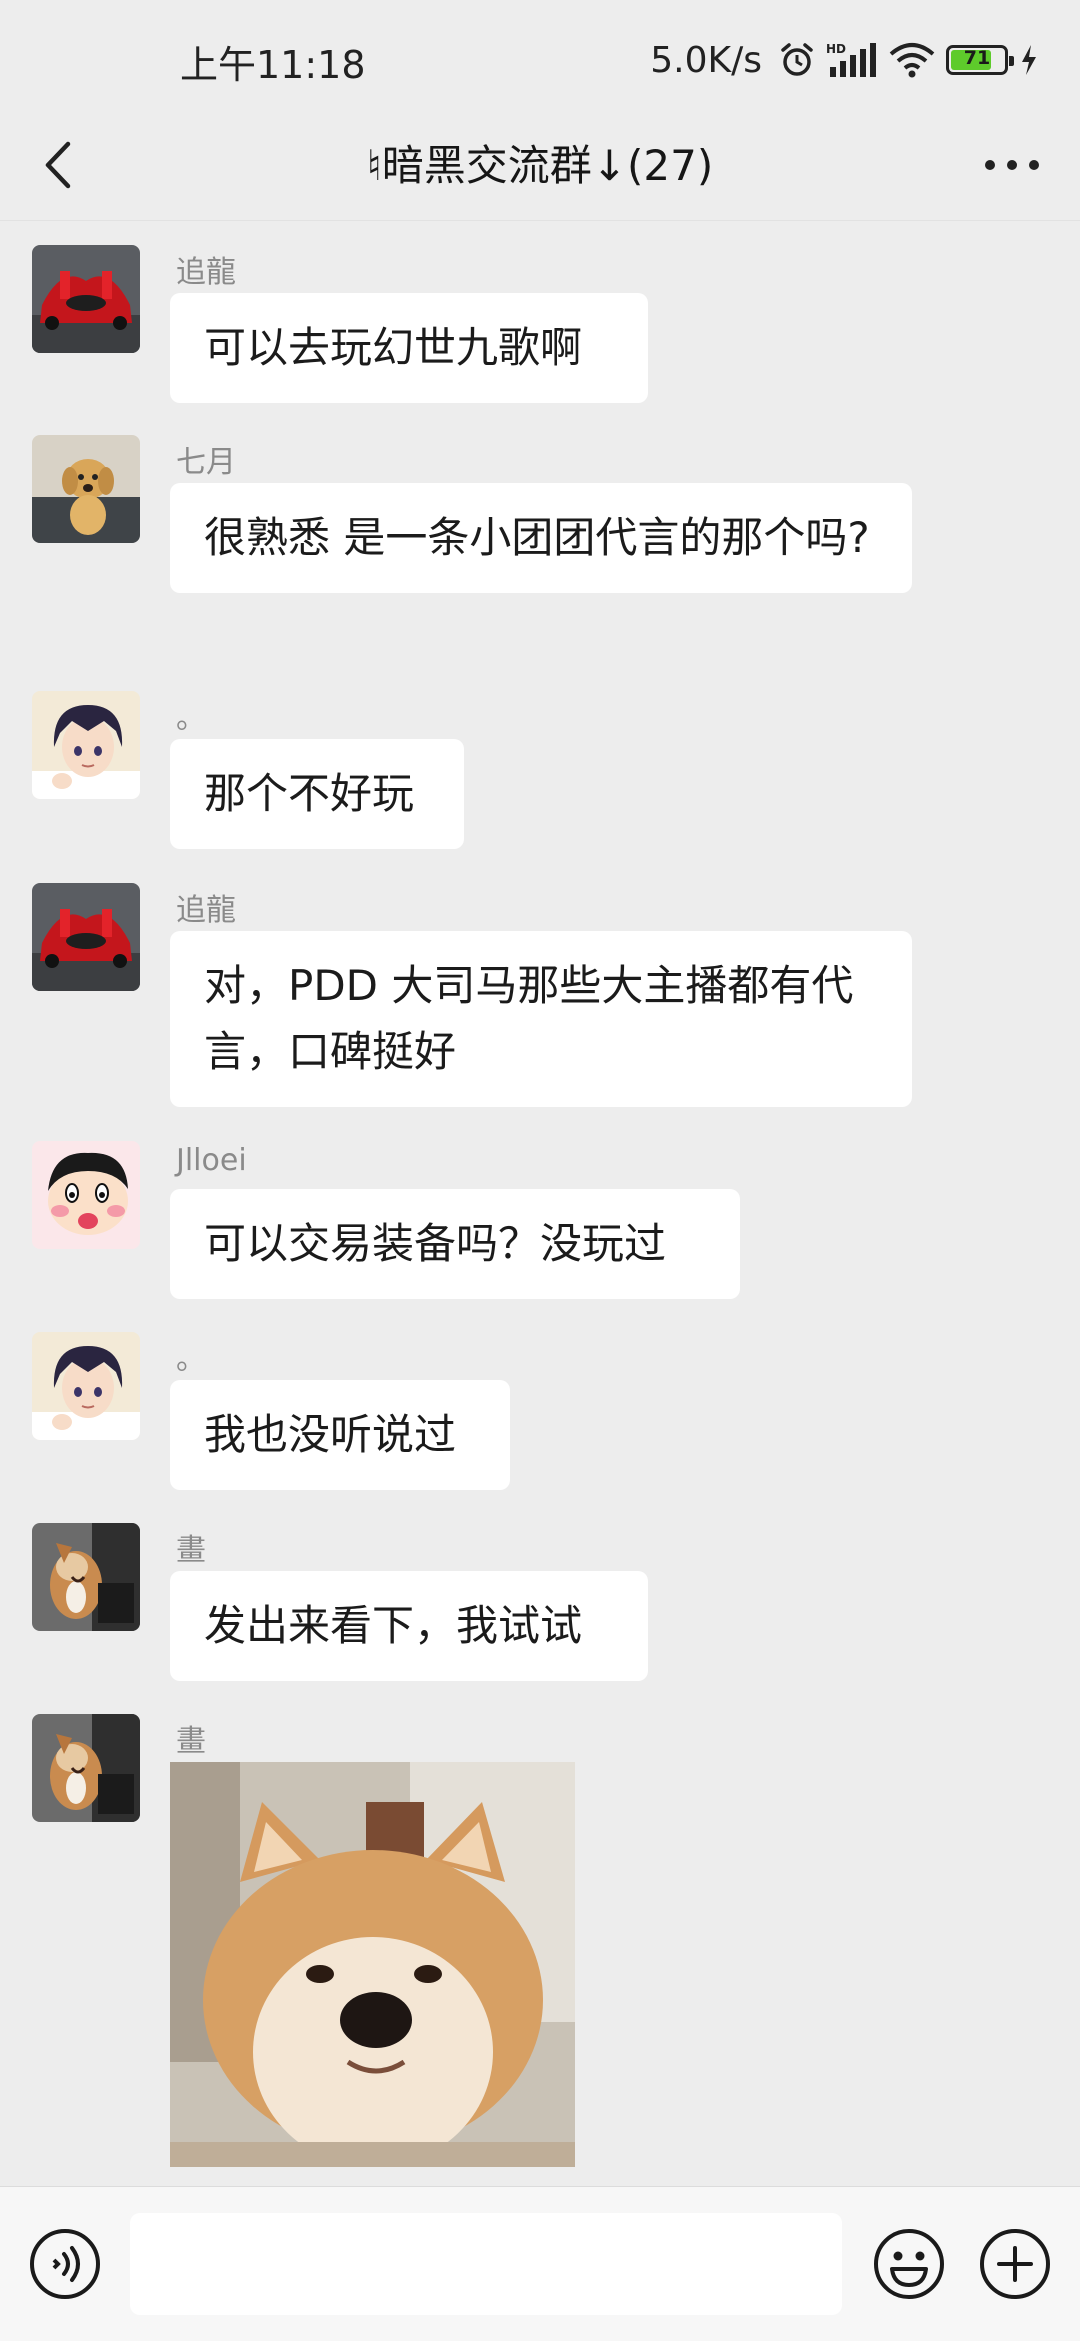 The width and height of the screenshot is (1080, 2341). What do you see at coordinates (65, 2264) in the screenshot?
I see `voice-icon` at bounding box center [65, 2264].